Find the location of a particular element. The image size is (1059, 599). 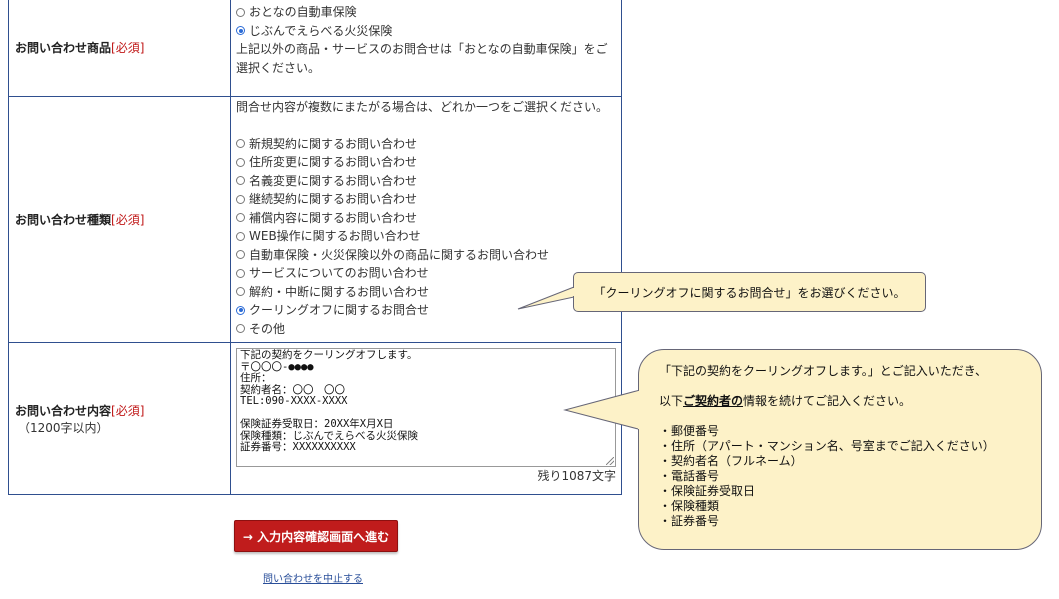

callout2-list-item: ・電話番号 is located at coordinates (689, 476).